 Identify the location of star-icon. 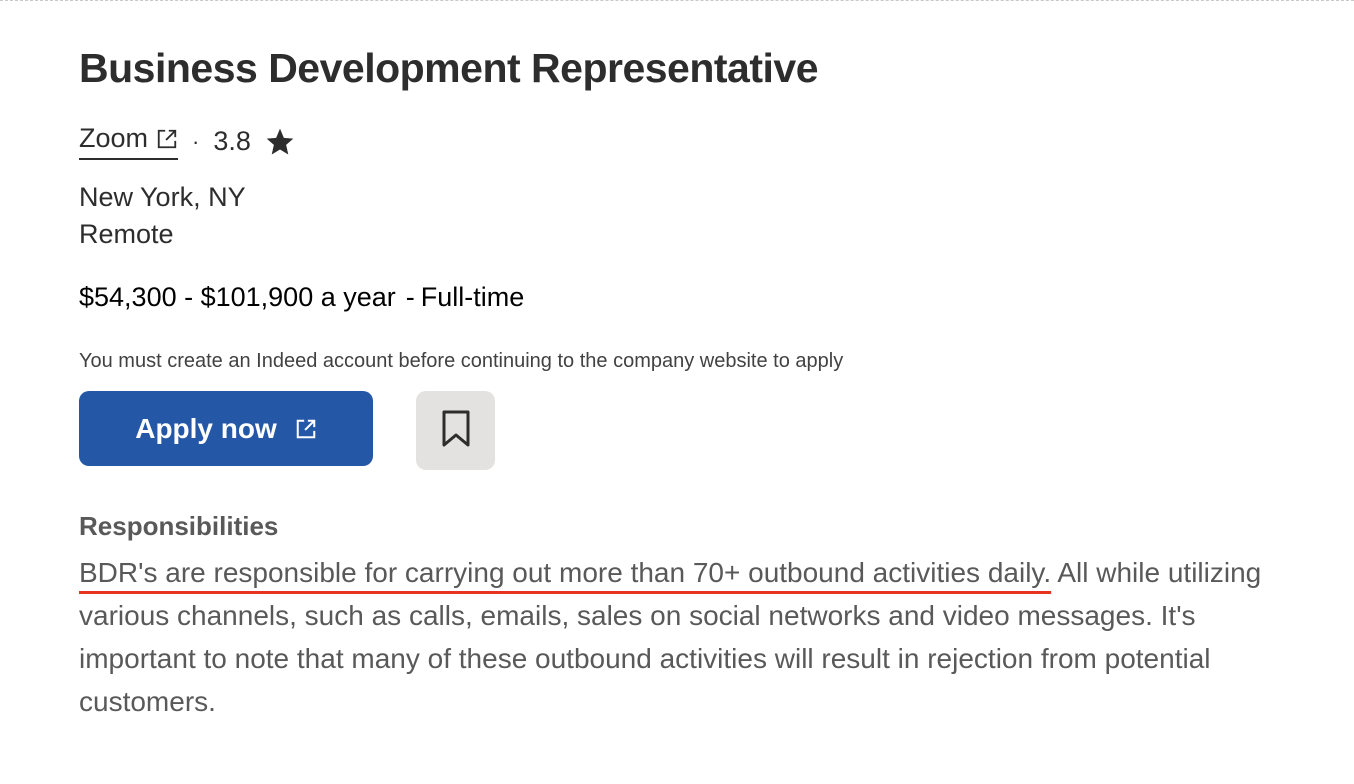
(280, 142).